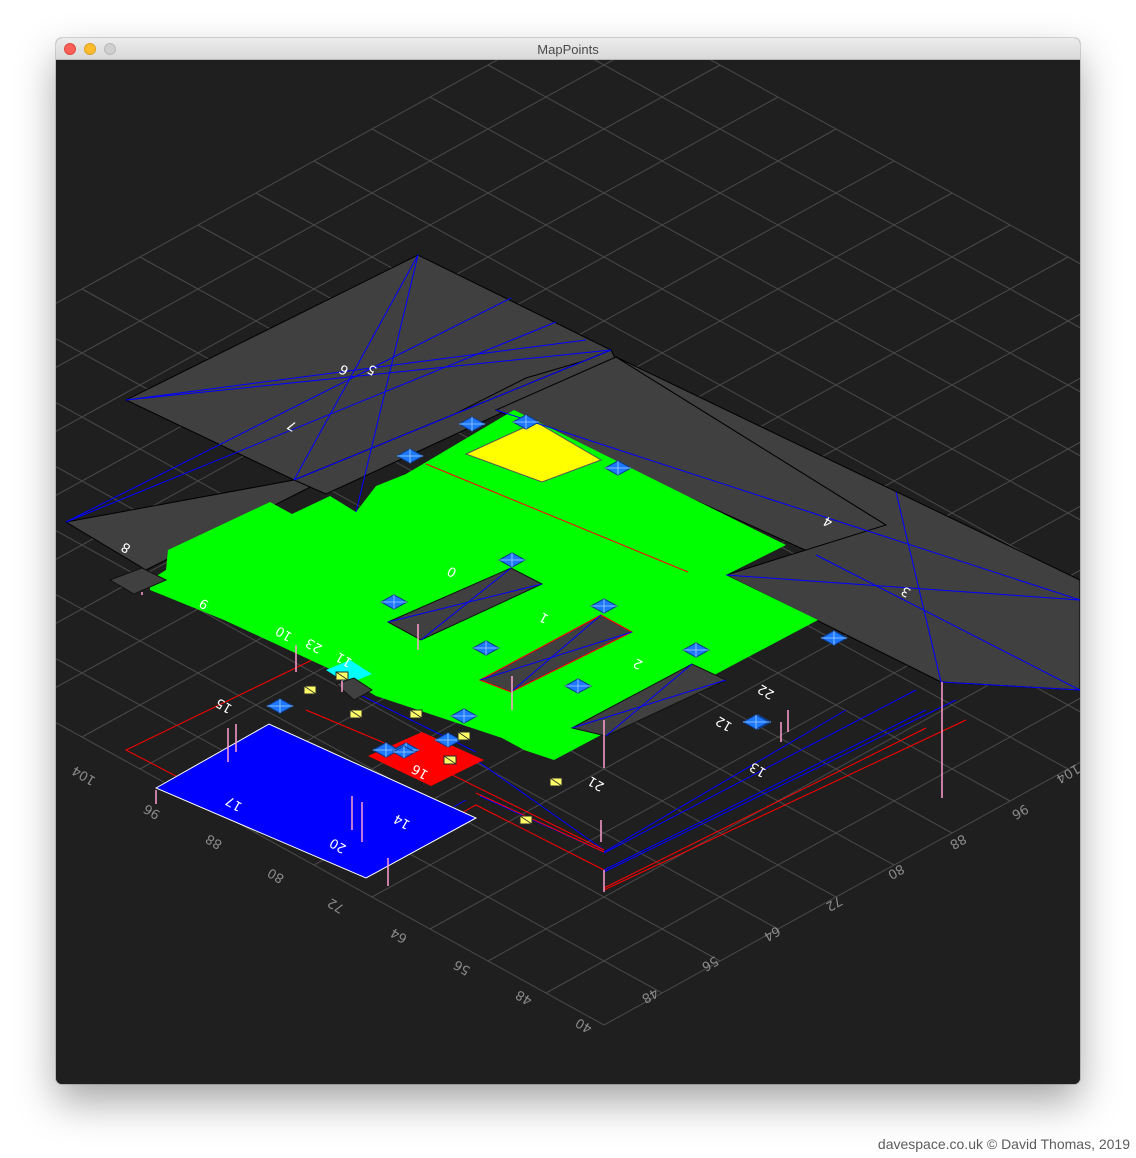 This screenshot has height=1158, width=1136. I want to click on title-bar: MapPoints, so click(568, 49).